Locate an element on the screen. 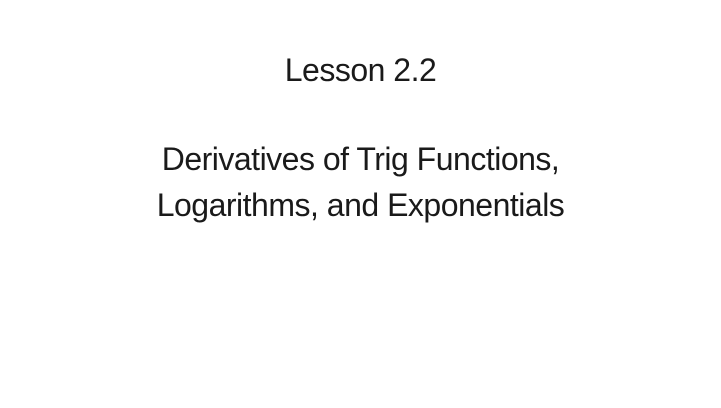  title-spacer is located at coordinates (360, 114).